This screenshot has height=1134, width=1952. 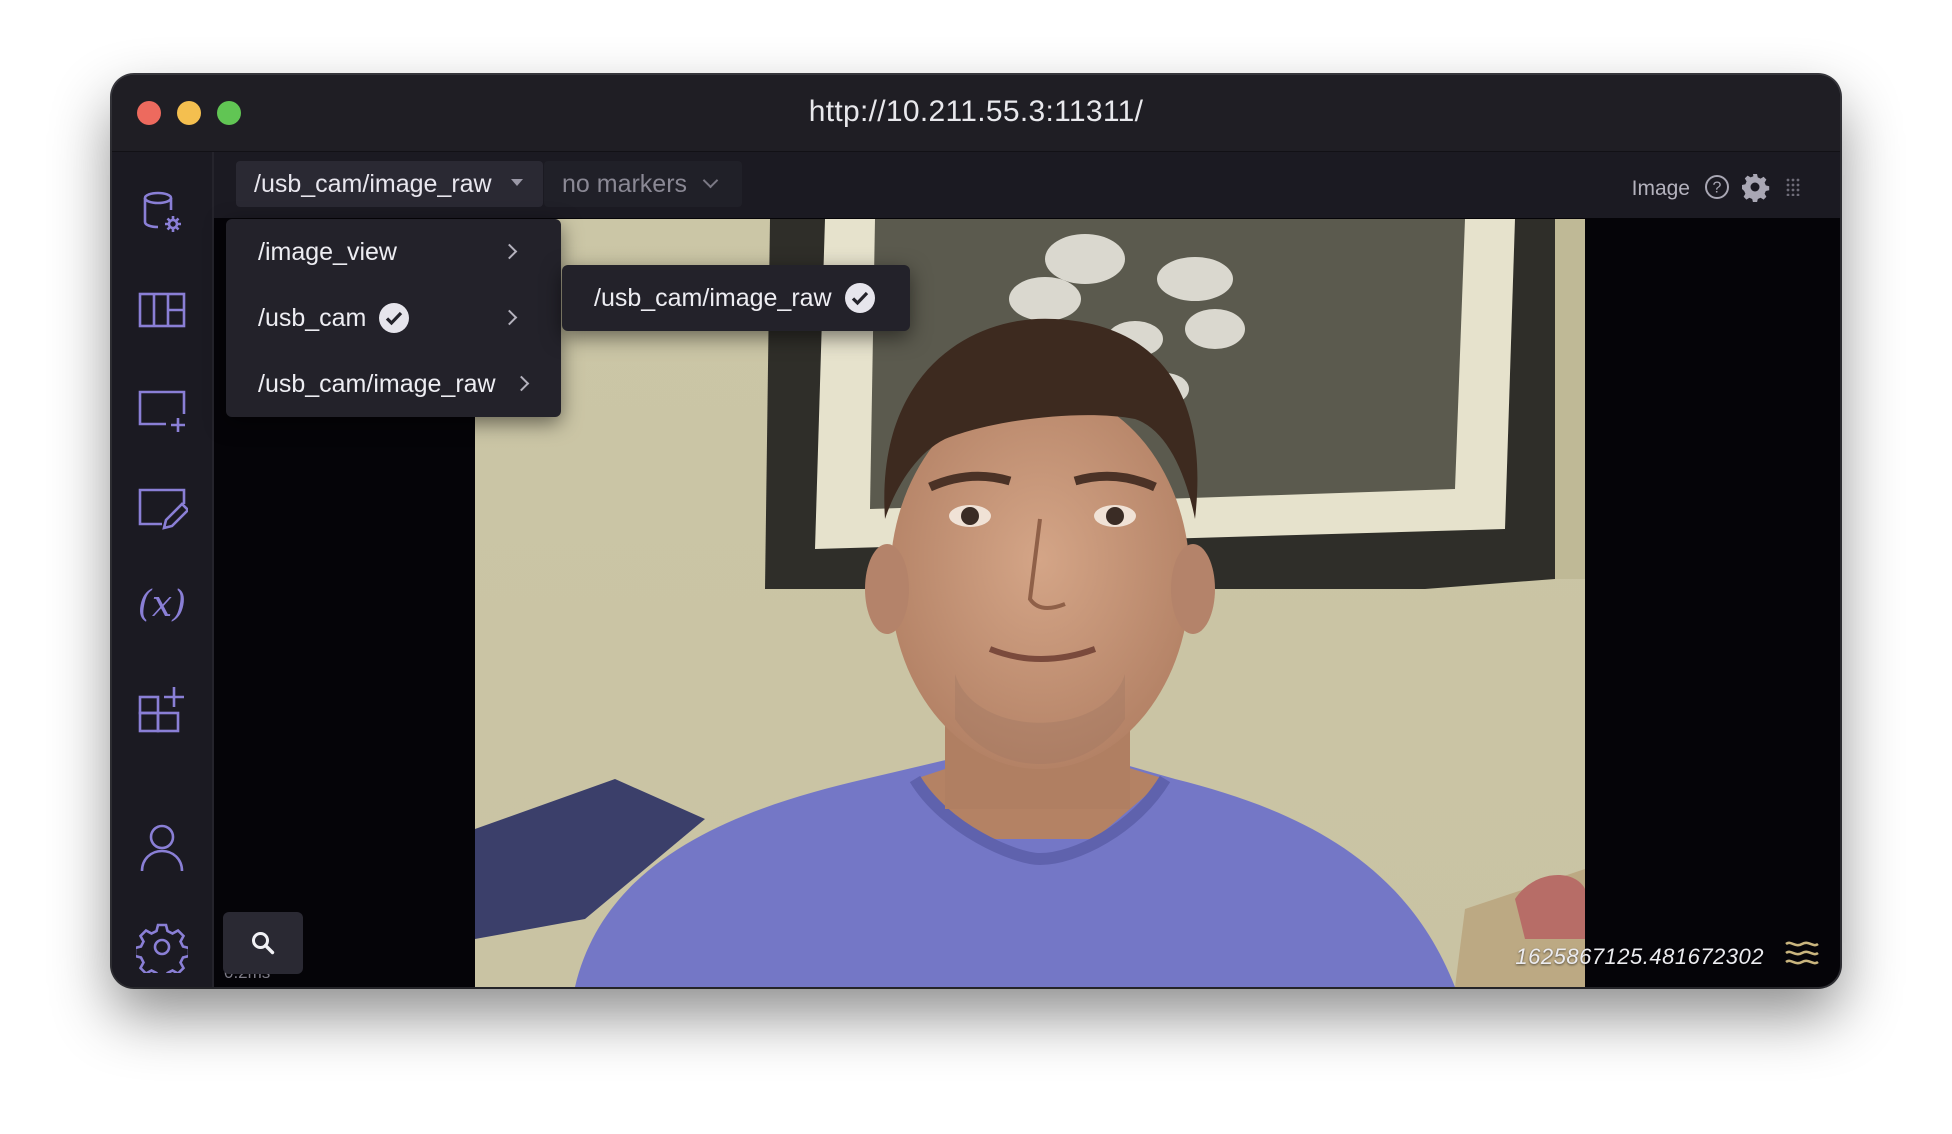 I want to click on user-icon, so click(x=162, y=847).